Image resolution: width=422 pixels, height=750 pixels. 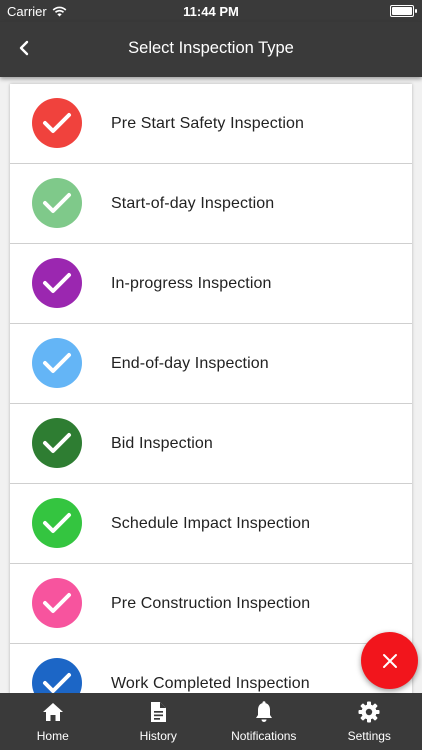 I want to click on inspection-item: Schedule Impact Inspection, so click(x=211, y=524).